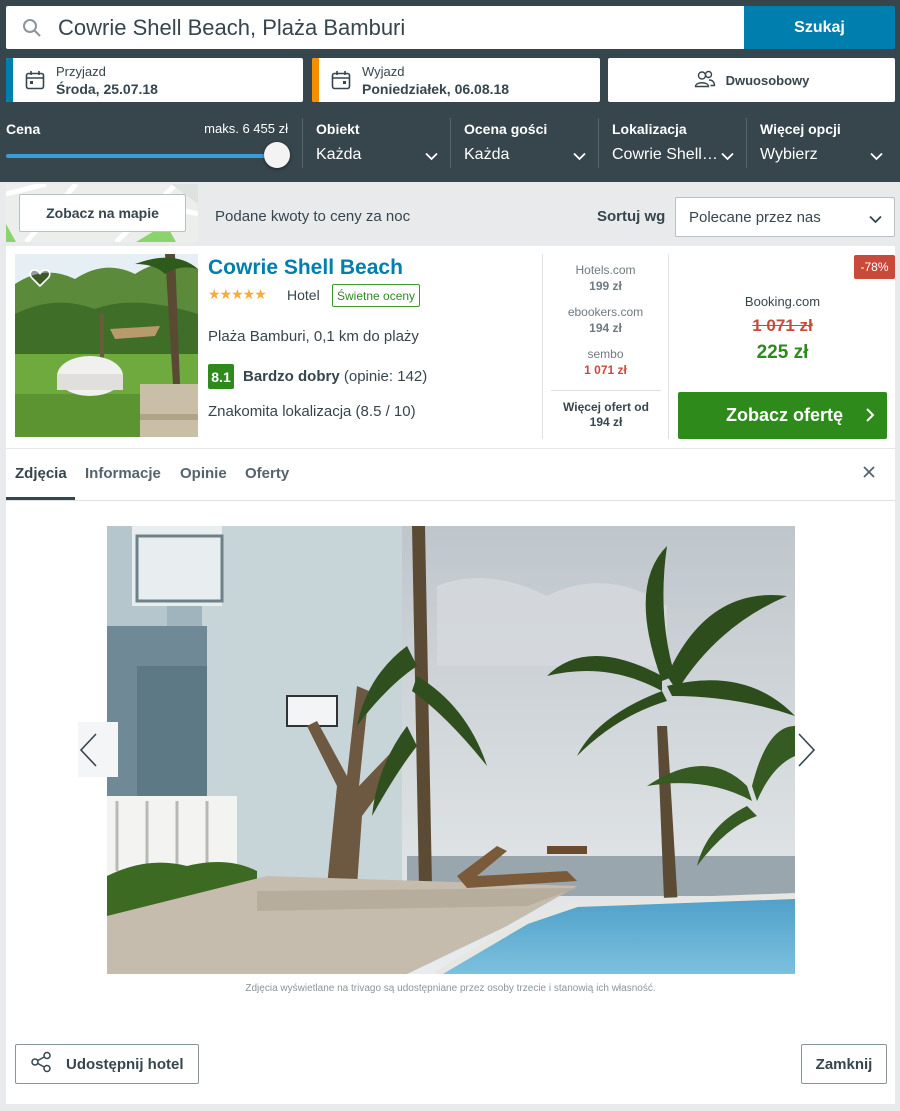 The image size is (900, 1111). I want to click on checkout-accent-bar, so click(315, 80).